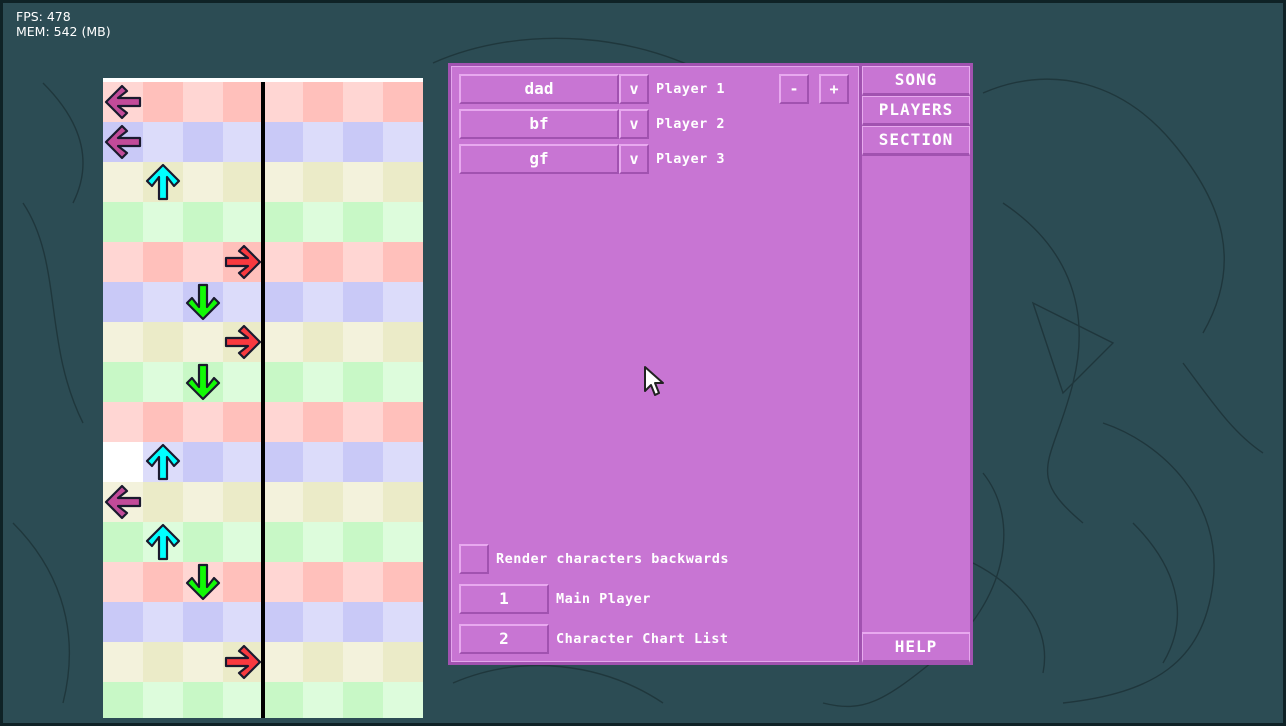 This screenshot has height=726, width=1286. I want to click on tab-section: SECTION, so click(916, 141).